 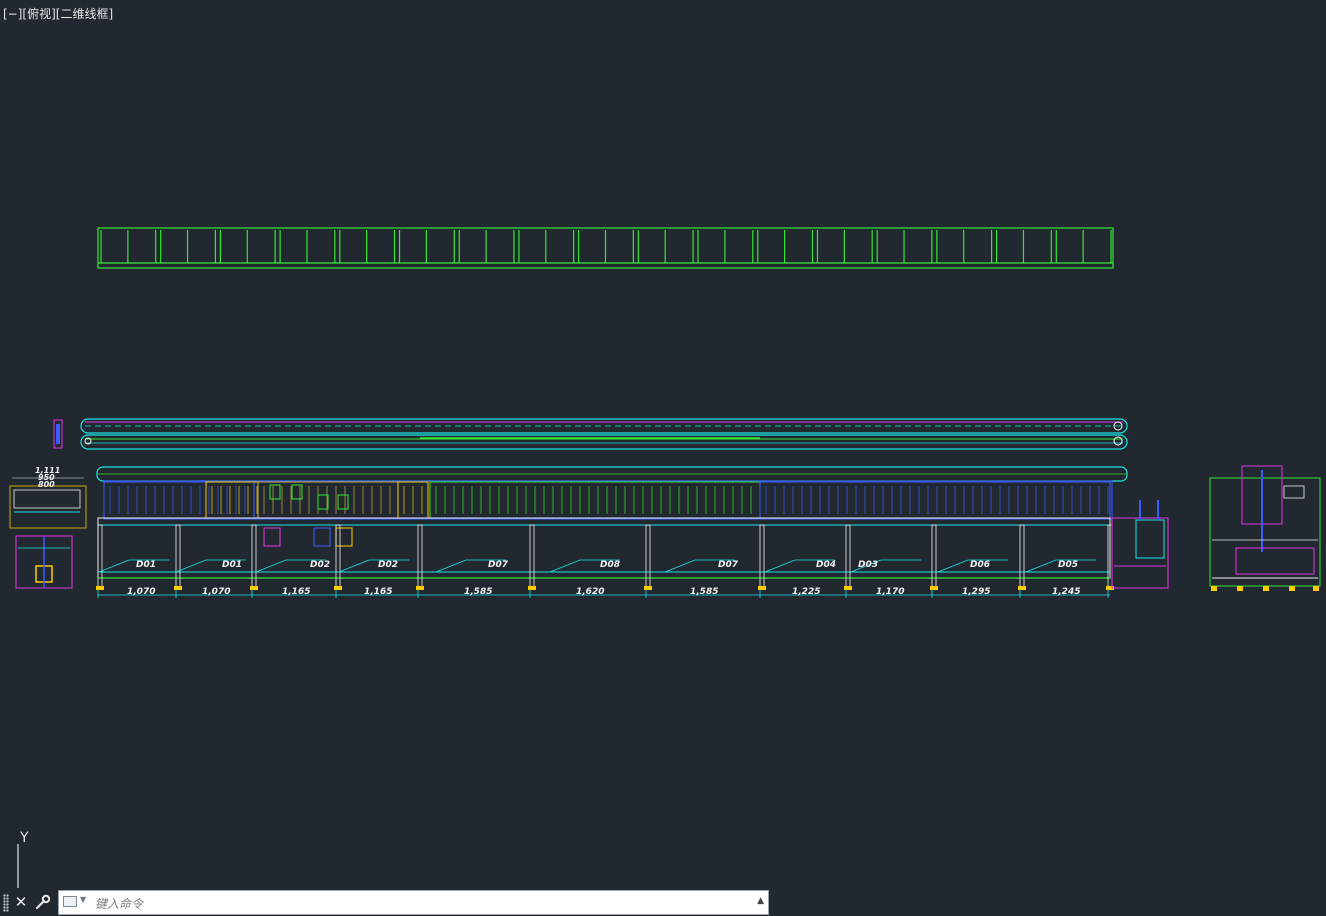 I want to click on frame-diagonals, so click(x=597, y=566).